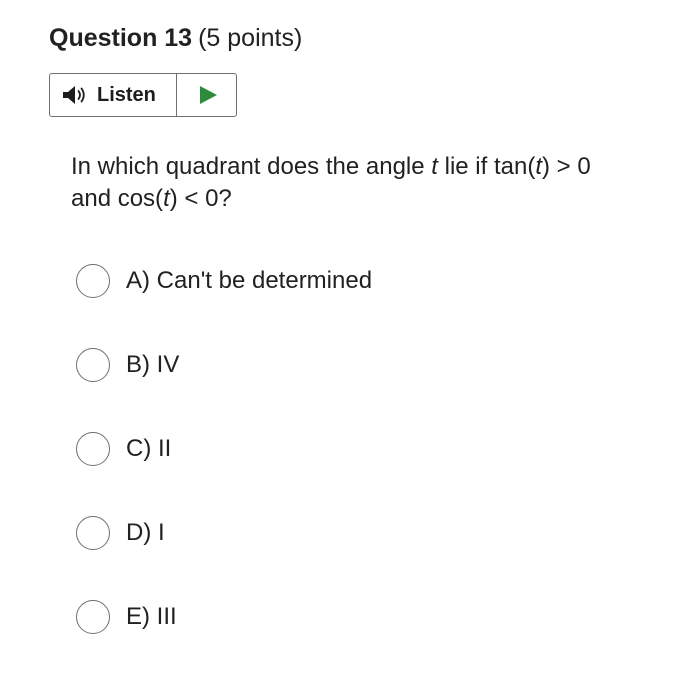 The image size is (690, 700). I want to click on question-text-part: and cos(, so click(117, 198).